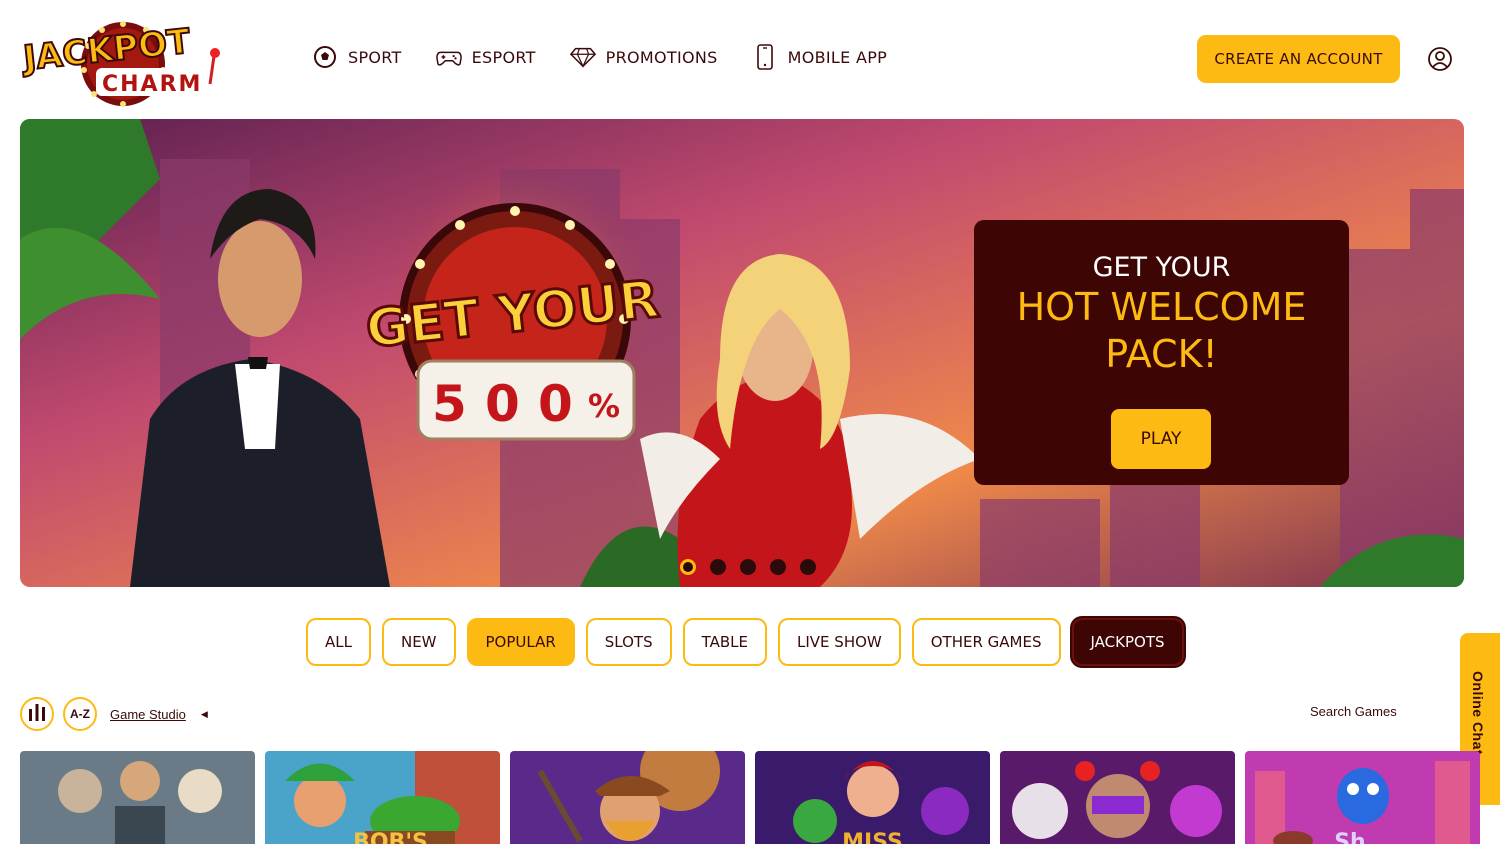 This screenshot has height=844, width=1500. I want to click on sort-az-label: A-Z, so click(80, 714).